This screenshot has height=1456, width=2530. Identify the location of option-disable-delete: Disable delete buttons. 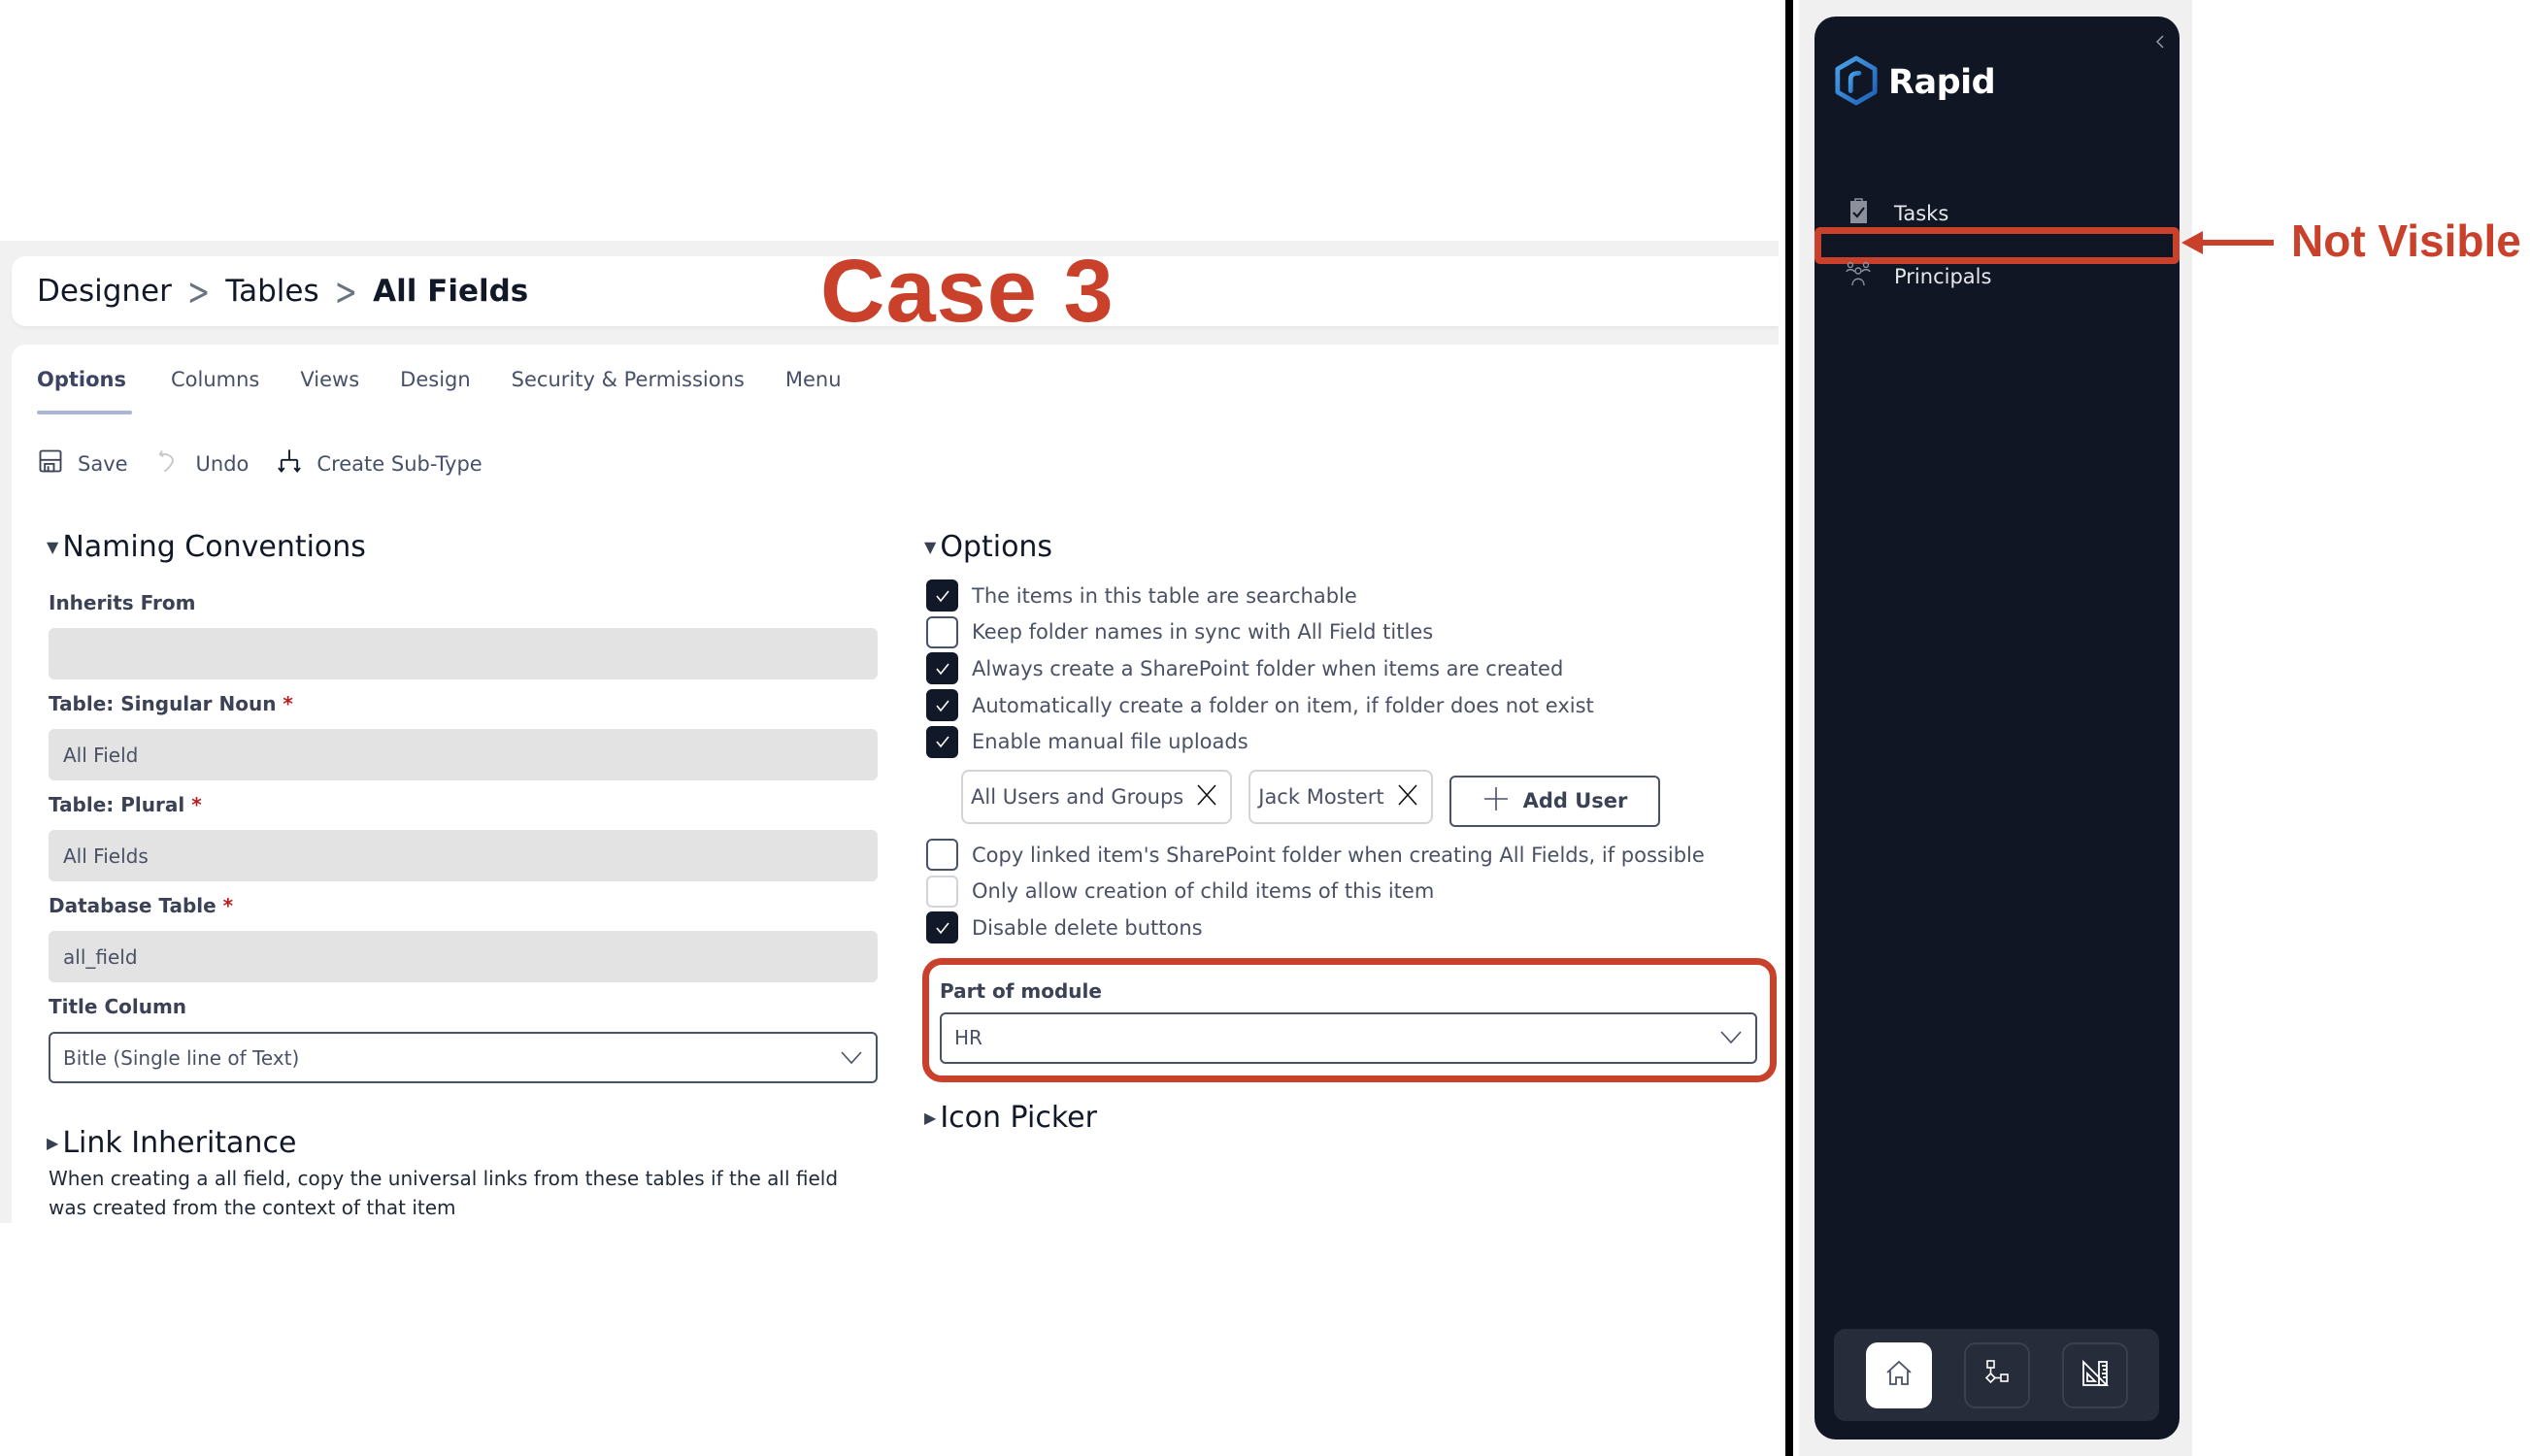
(1354, 928).